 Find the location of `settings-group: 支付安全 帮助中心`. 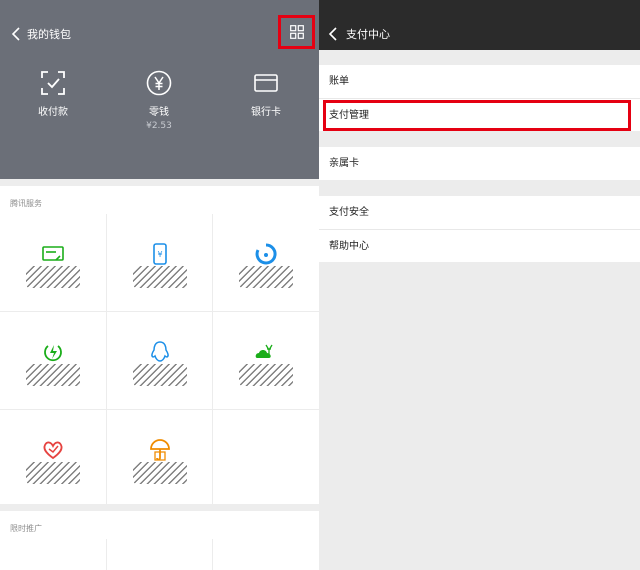

settings-group: 支付安全 帮助中心 is located at coordinates (479, 229).